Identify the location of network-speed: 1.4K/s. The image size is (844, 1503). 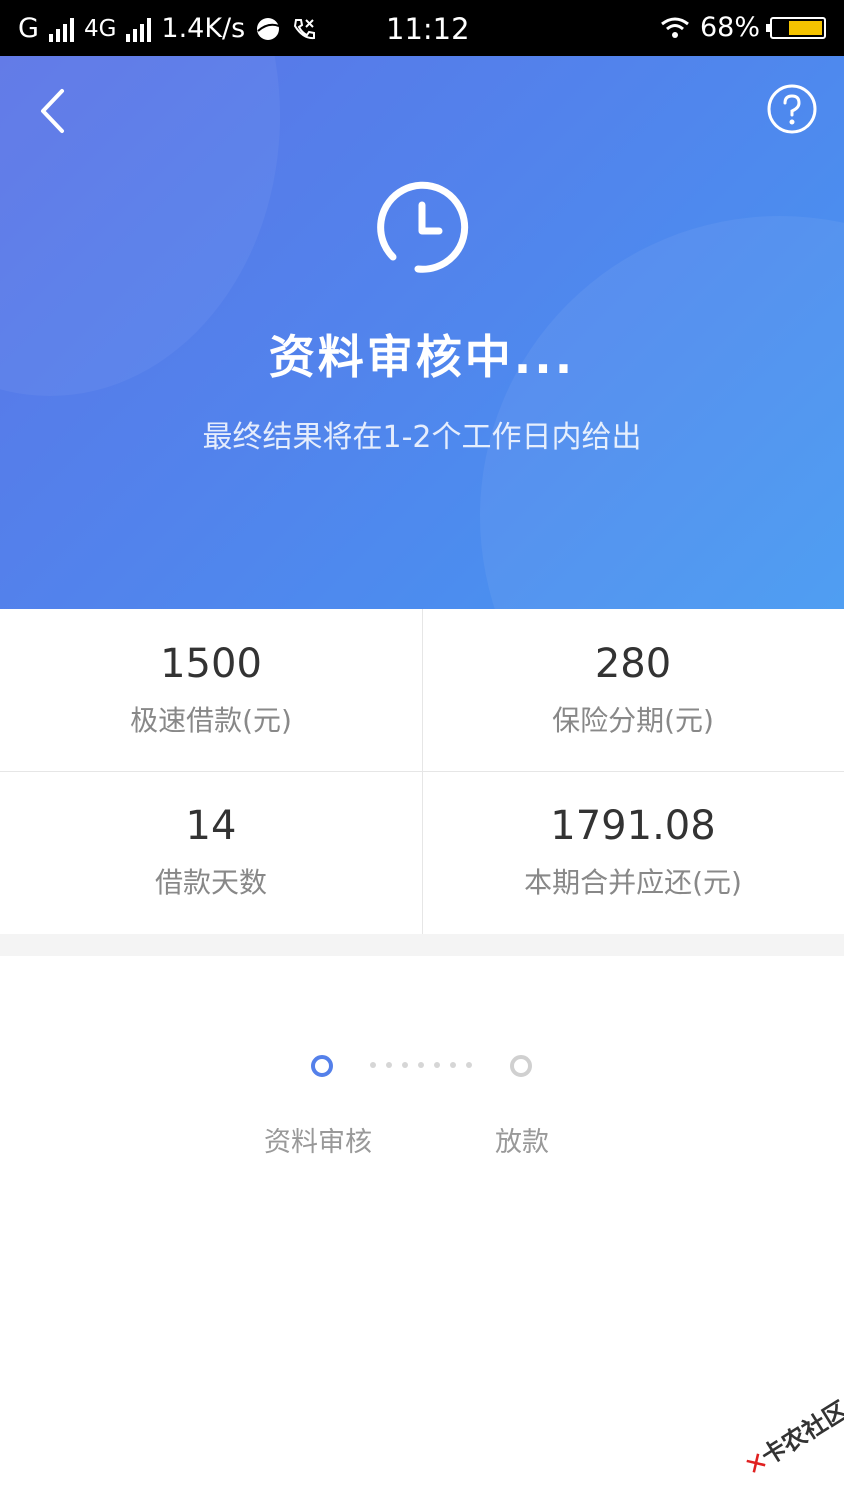
(203, 28).